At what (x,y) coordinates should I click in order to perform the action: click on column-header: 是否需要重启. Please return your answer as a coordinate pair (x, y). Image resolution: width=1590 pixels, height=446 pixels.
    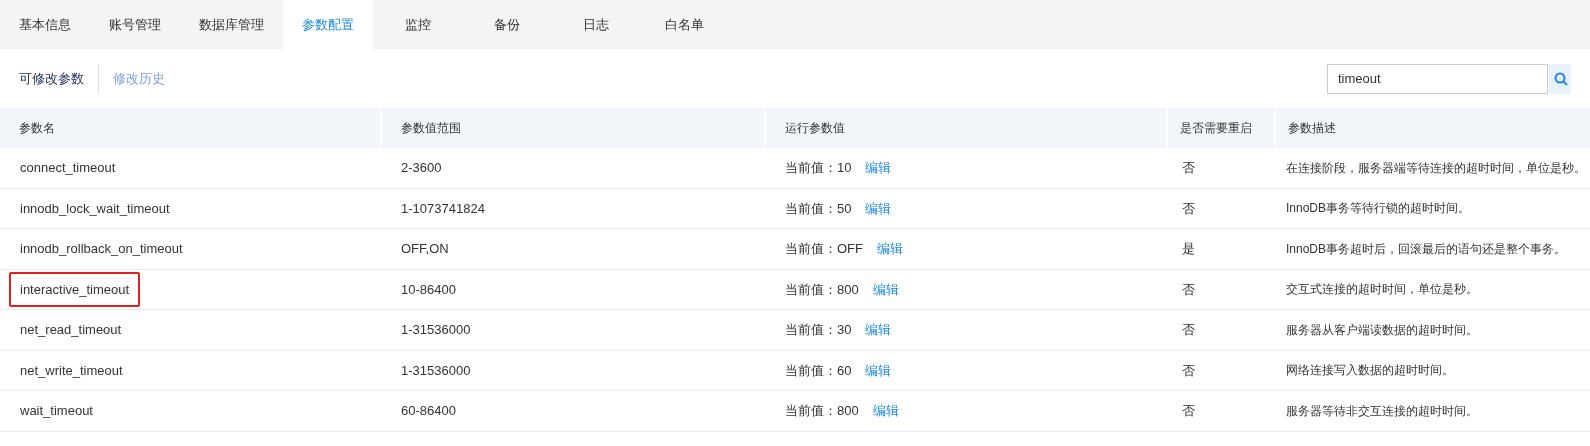
    Looking at the image, I should click on (1216, 128).